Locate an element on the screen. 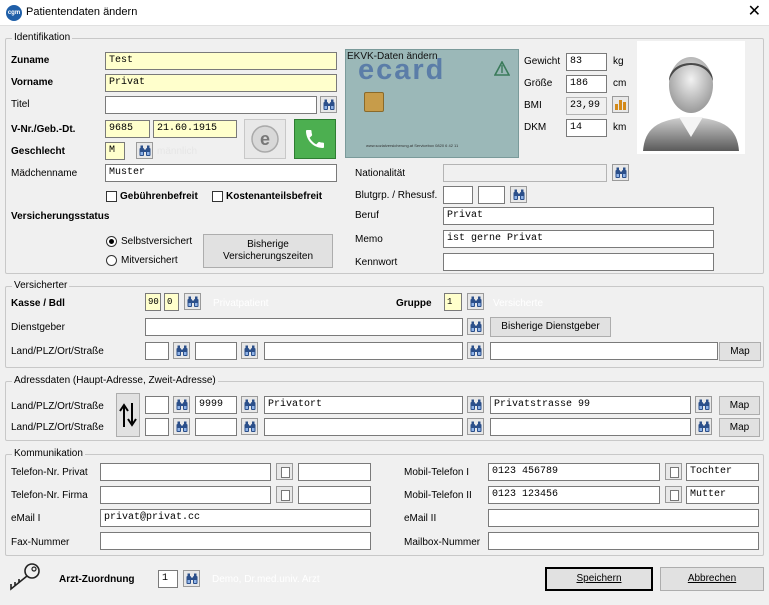 The height and width of the screenshot is (605, 769). email1-input: privat@privat.cc is located at coordinates (235, 518).